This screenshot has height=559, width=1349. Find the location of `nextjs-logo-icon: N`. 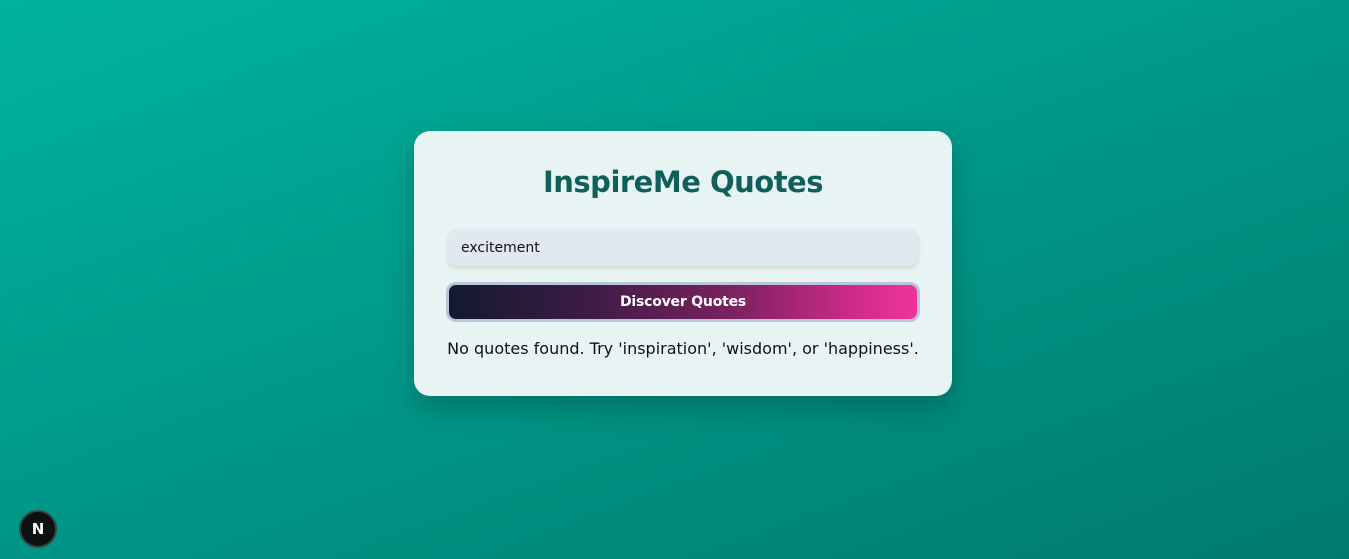

nextjs-logo-icon: N is located at coordinates (38, 529).